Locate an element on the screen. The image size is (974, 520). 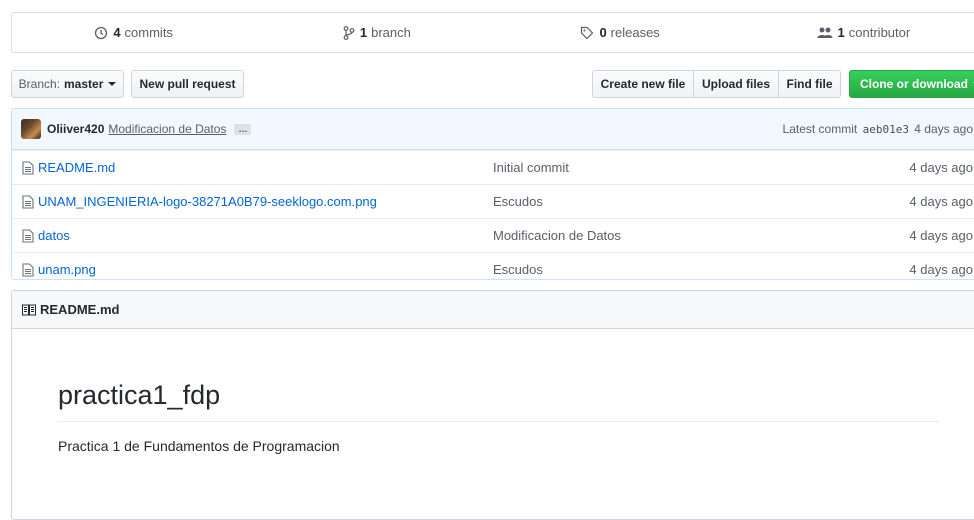
branch-icon is located at coordinates (349, 32).